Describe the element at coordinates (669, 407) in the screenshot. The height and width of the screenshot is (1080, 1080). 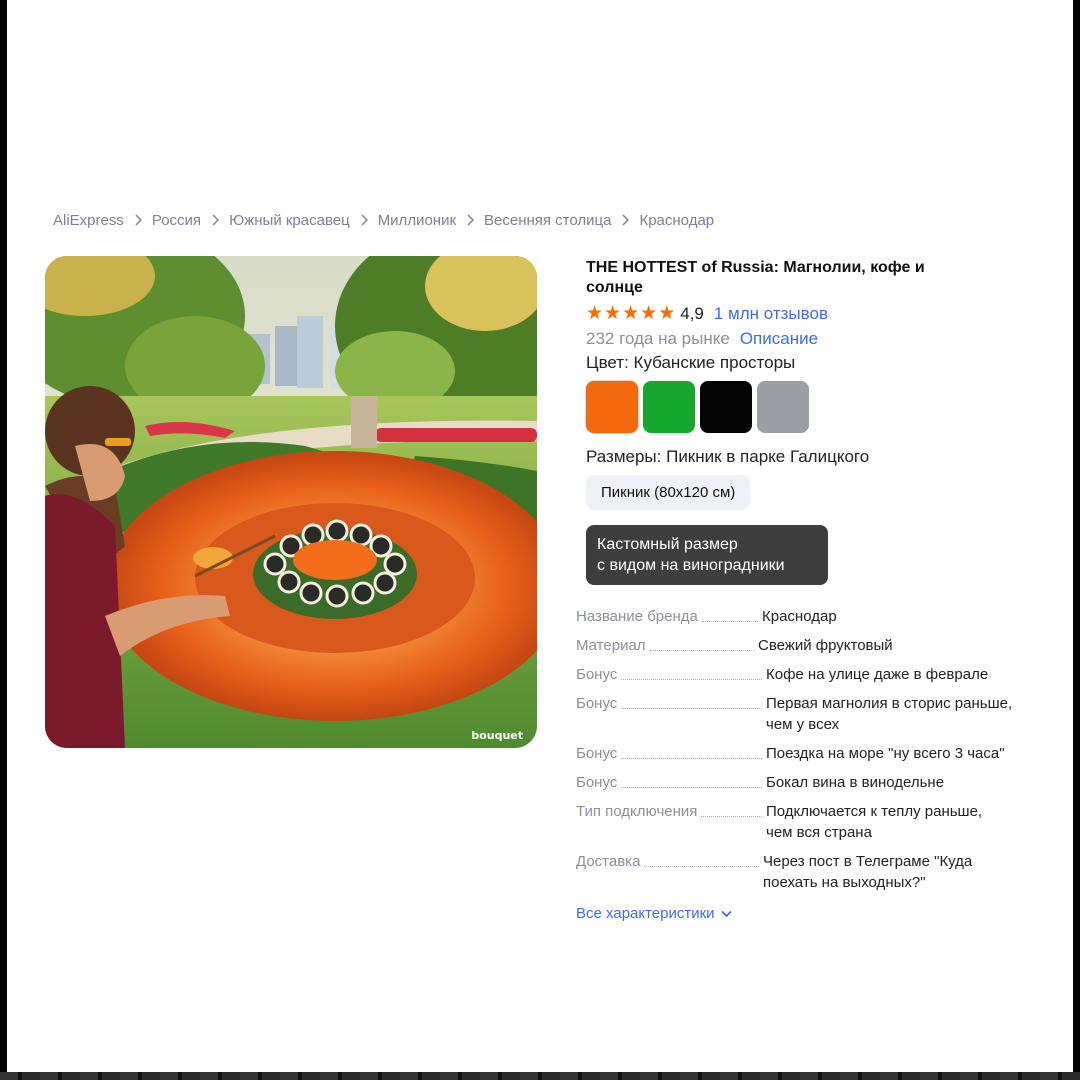
I see `color-swatch-green` at that location.